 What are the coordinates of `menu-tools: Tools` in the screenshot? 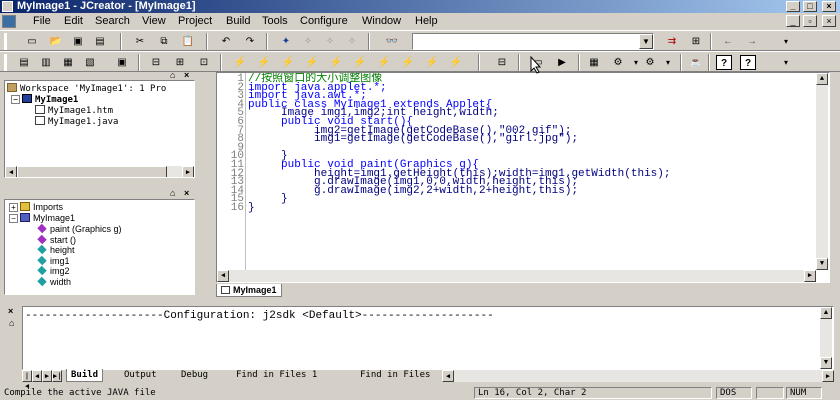 It's located at (275, 21).